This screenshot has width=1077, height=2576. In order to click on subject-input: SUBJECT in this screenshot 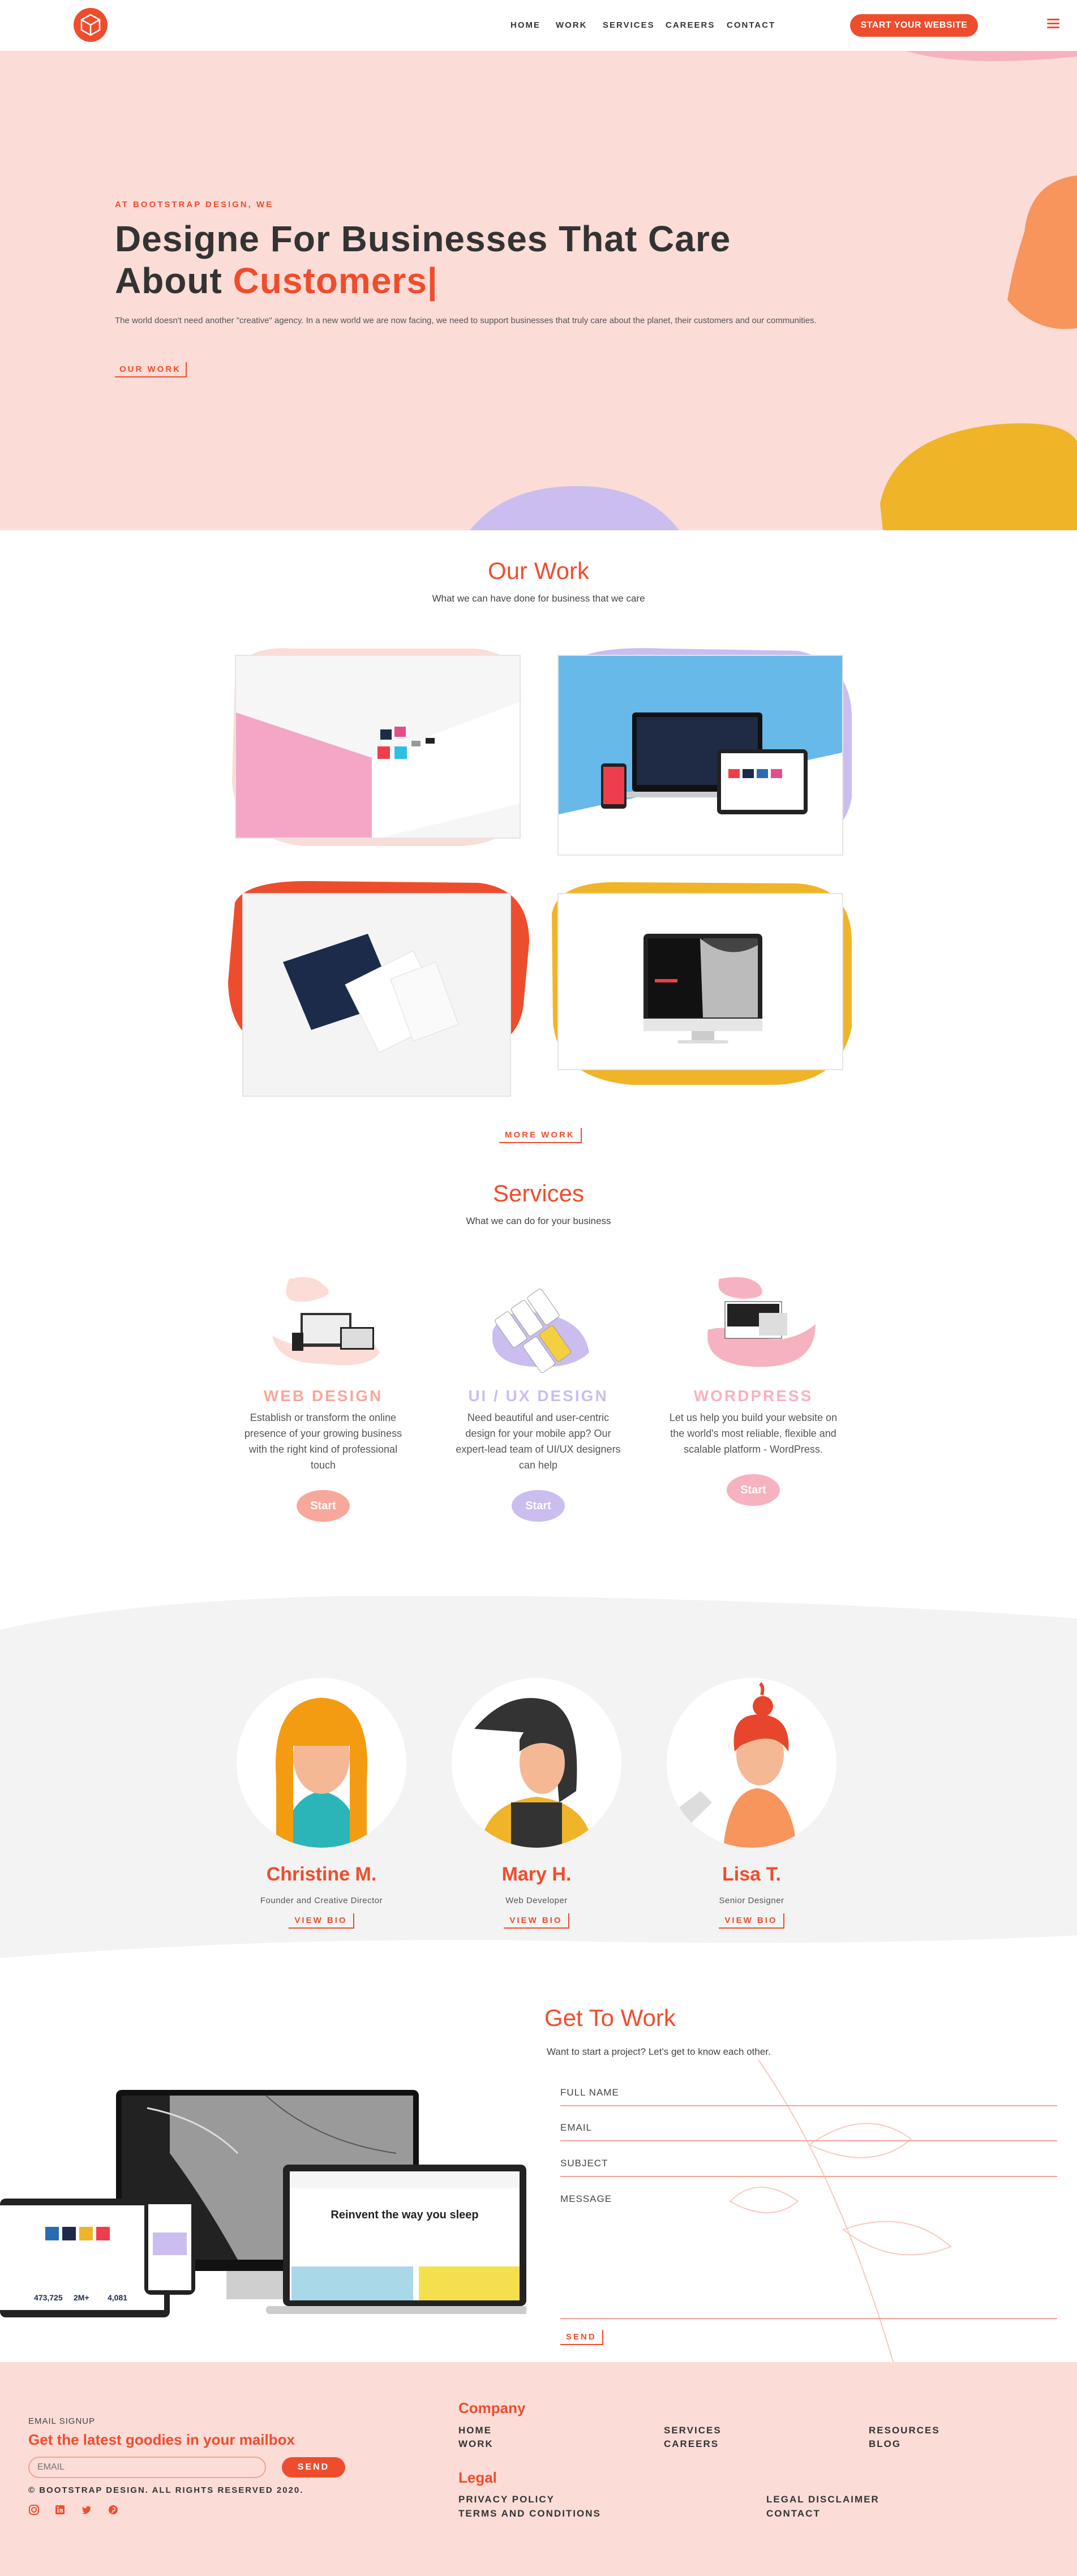, I will do `click(808, 2167)`.